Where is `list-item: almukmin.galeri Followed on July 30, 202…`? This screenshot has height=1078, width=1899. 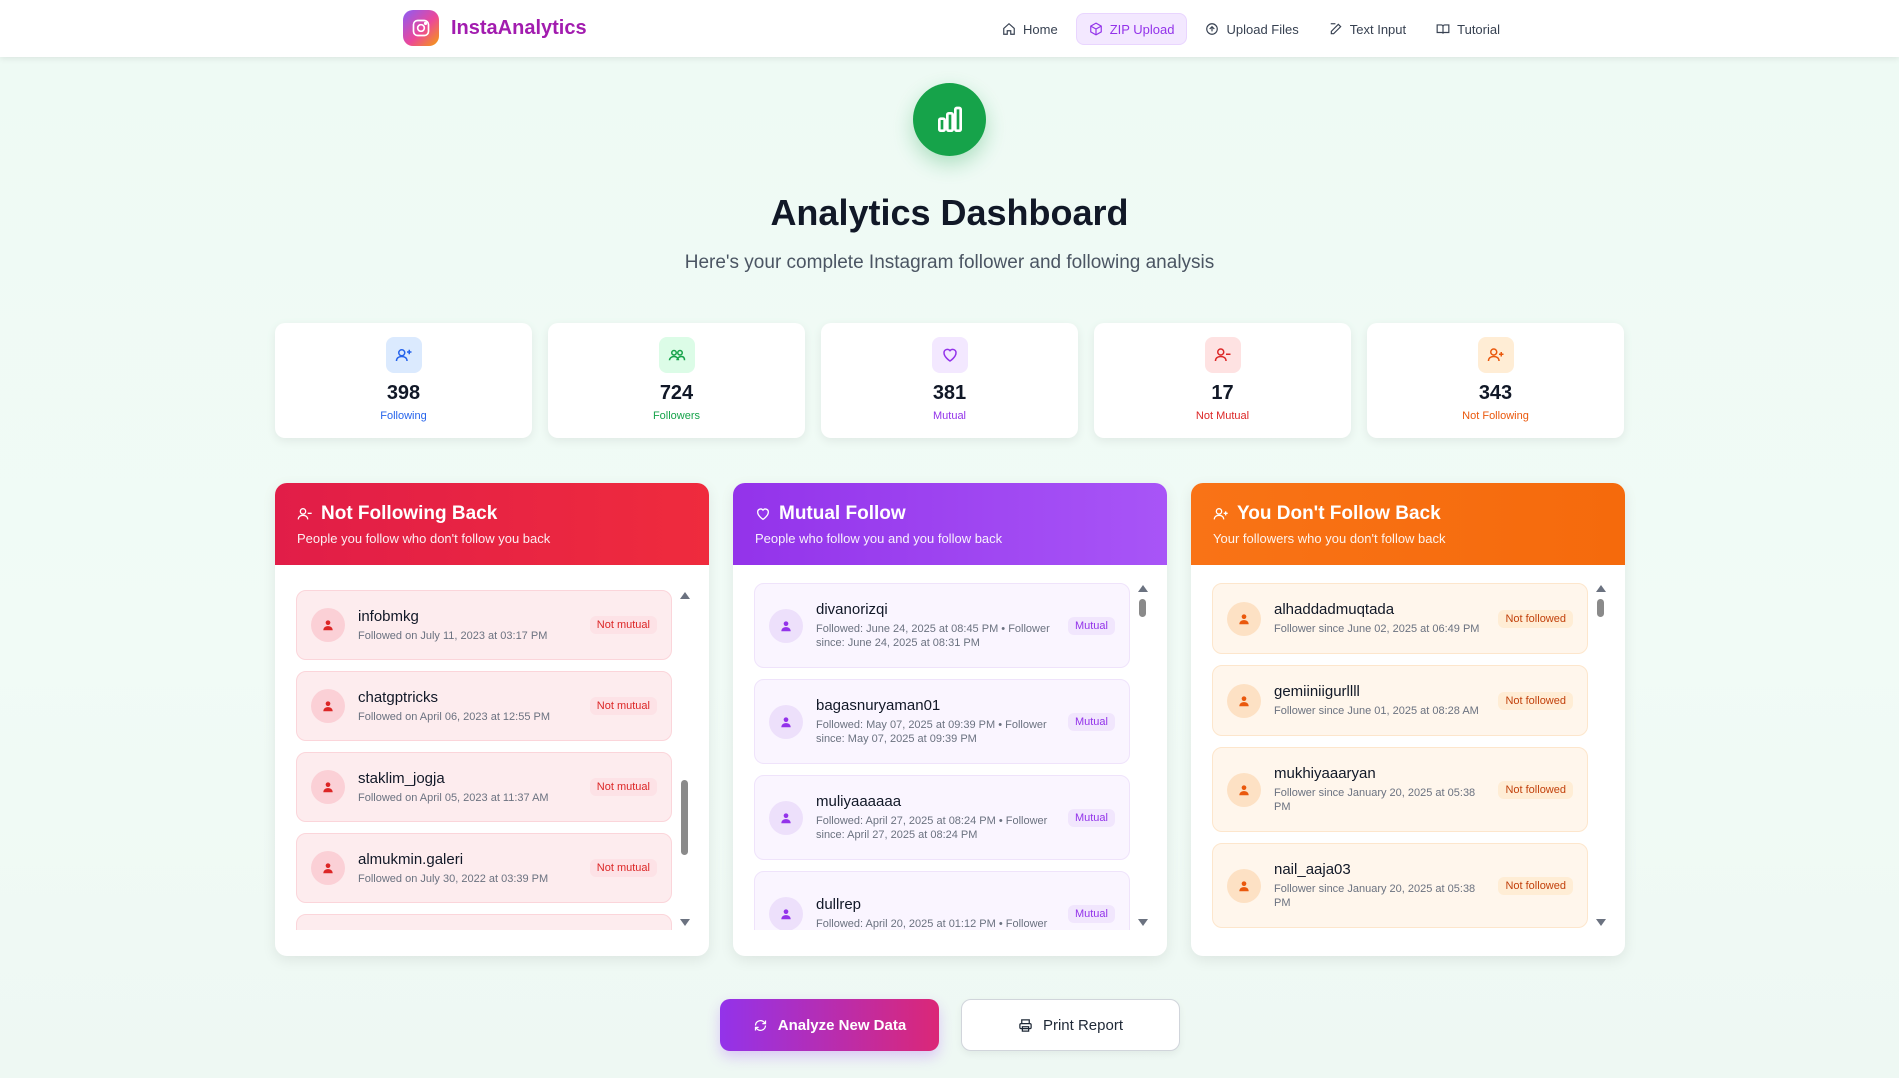
list-item: almukmin.galeri Followed on July 30, 202… is located at coordinates (484, 868).